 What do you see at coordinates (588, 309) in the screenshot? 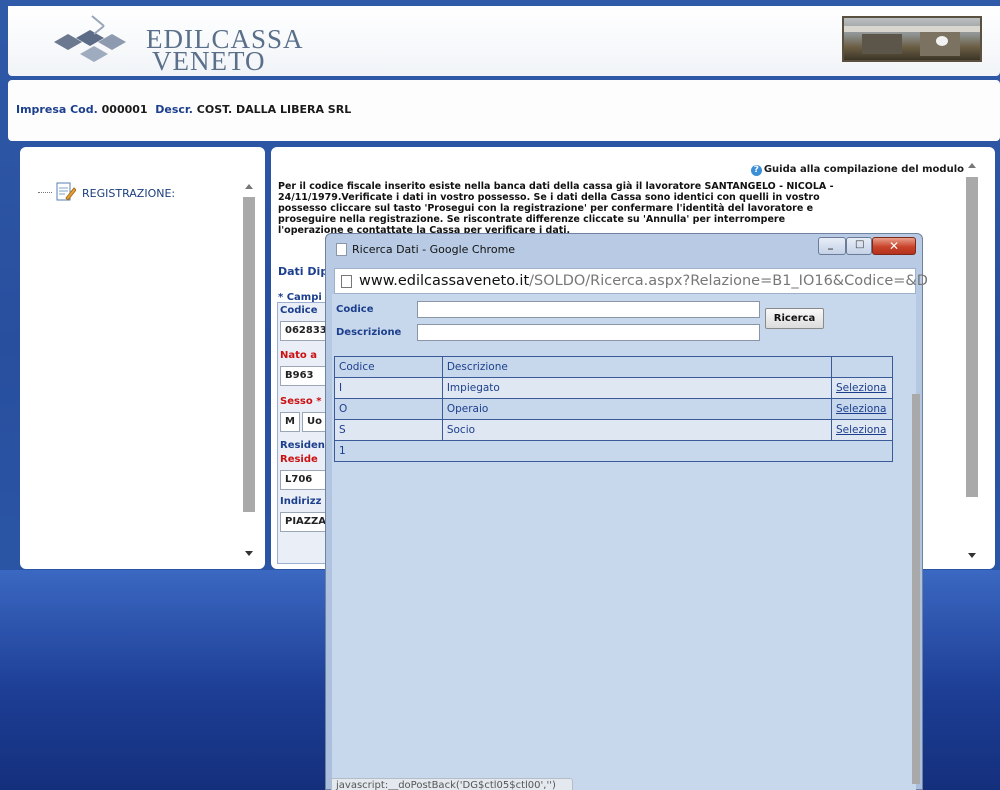
I see `codice-search-input` at bounding box center [588, 309].